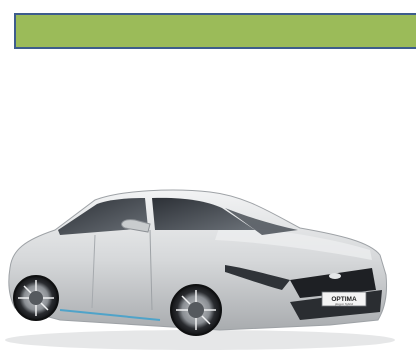 This screenshot has height=353, width=416. I want to click on header-banner, so click(215, 31).